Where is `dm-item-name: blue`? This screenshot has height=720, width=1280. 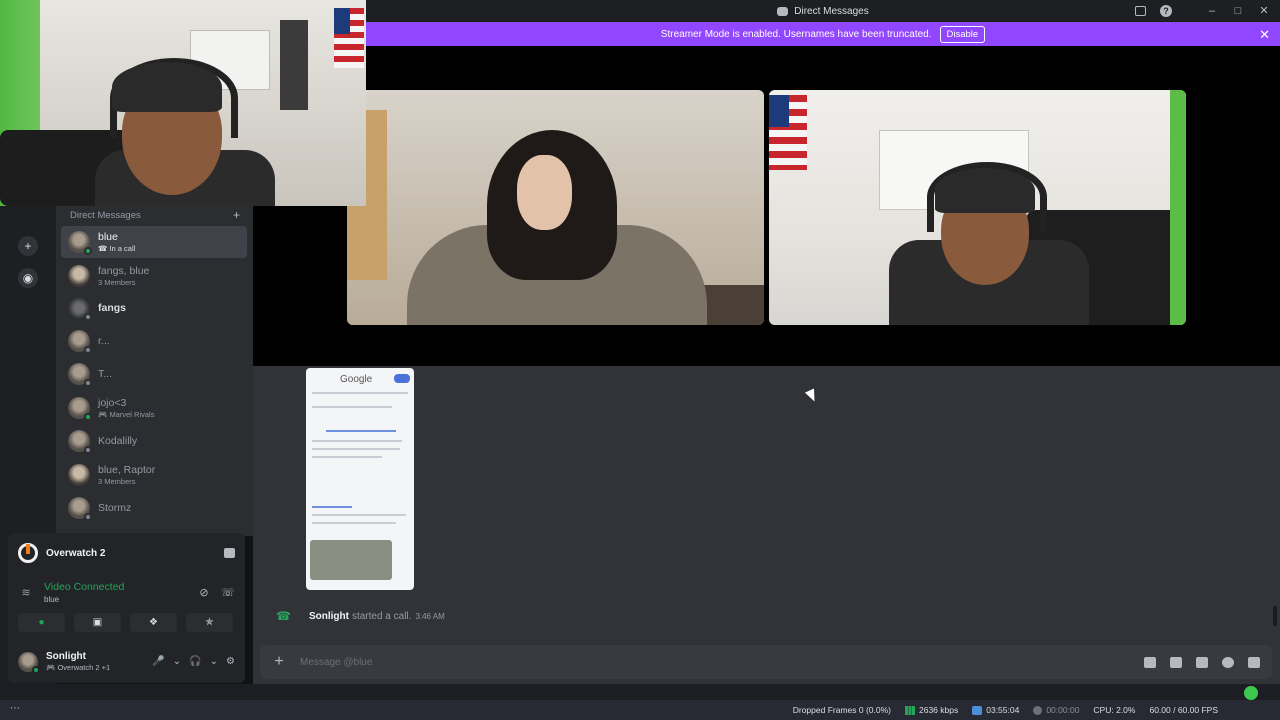 dm-item-name: blue is located at coordinates (108, 237).